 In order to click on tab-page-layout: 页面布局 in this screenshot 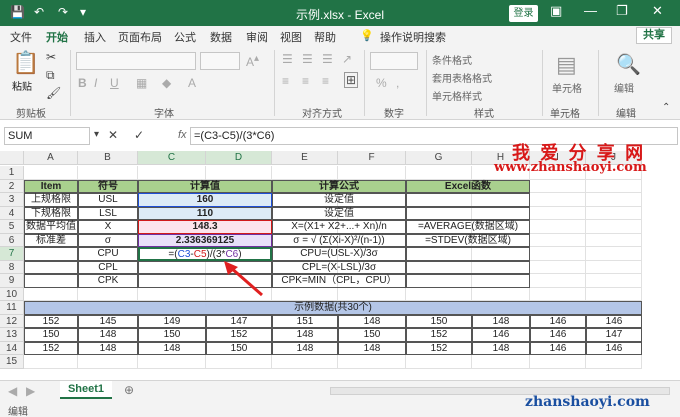, I will do `click(140, 37)`.